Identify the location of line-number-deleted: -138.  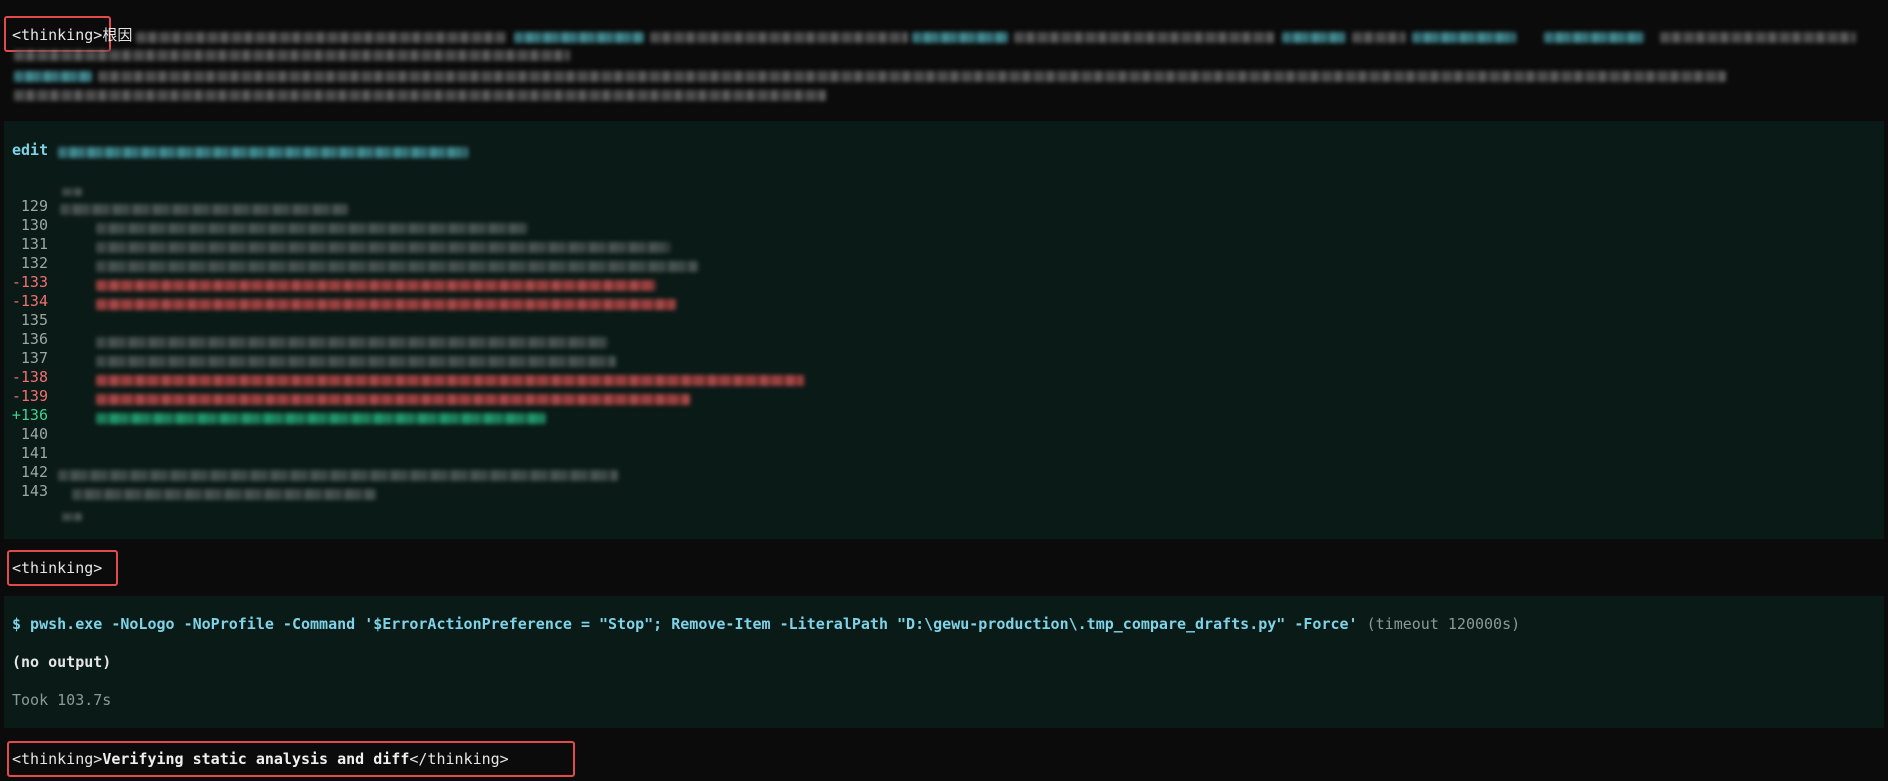
(29, 377).